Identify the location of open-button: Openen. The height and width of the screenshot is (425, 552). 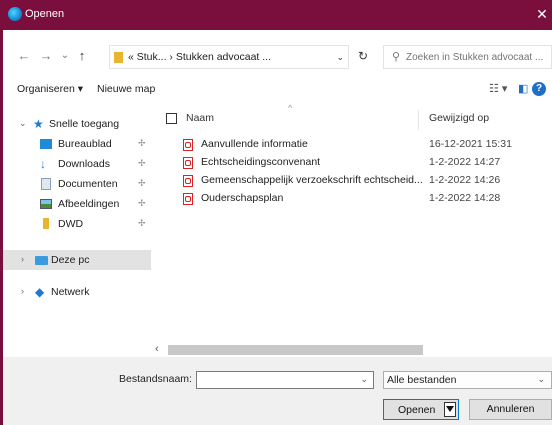
(421, 409).